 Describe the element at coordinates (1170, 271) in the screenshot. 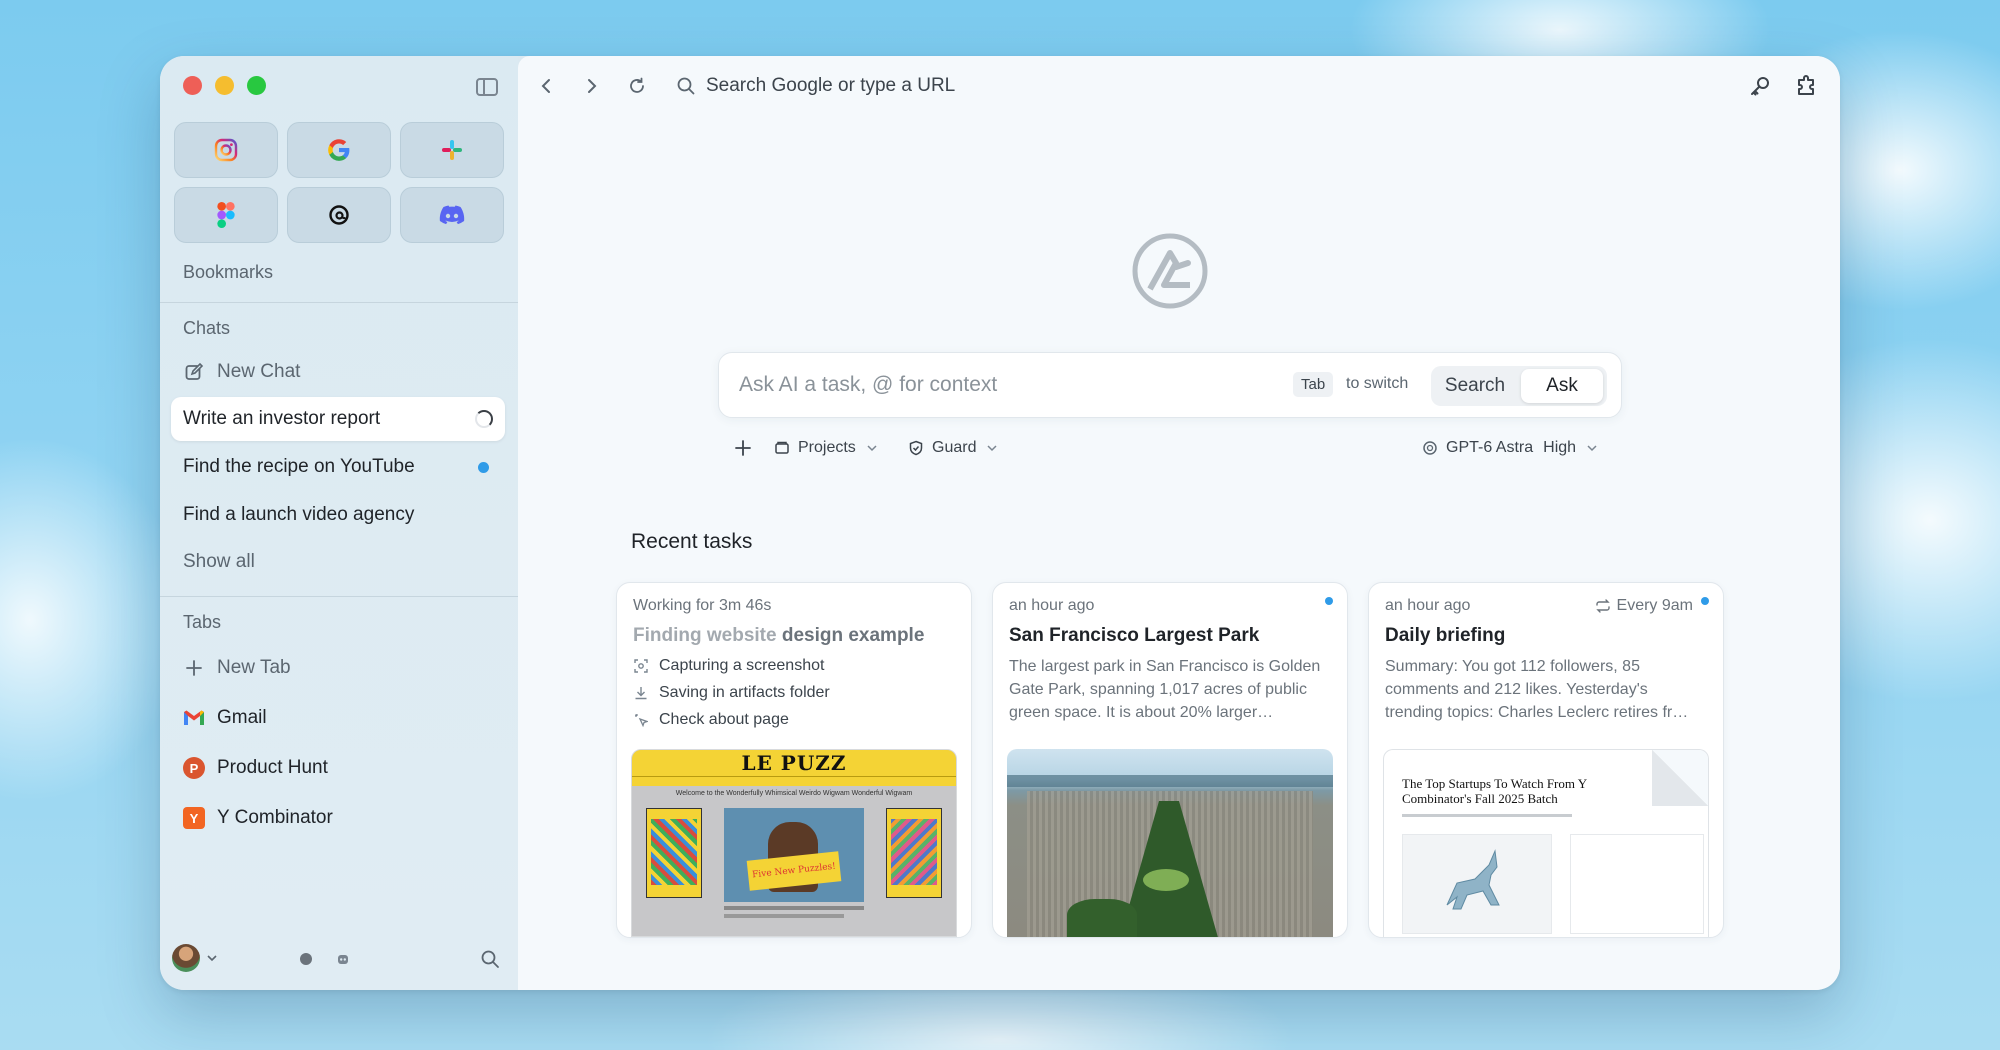

I see `browser-logo-icon` at that location.